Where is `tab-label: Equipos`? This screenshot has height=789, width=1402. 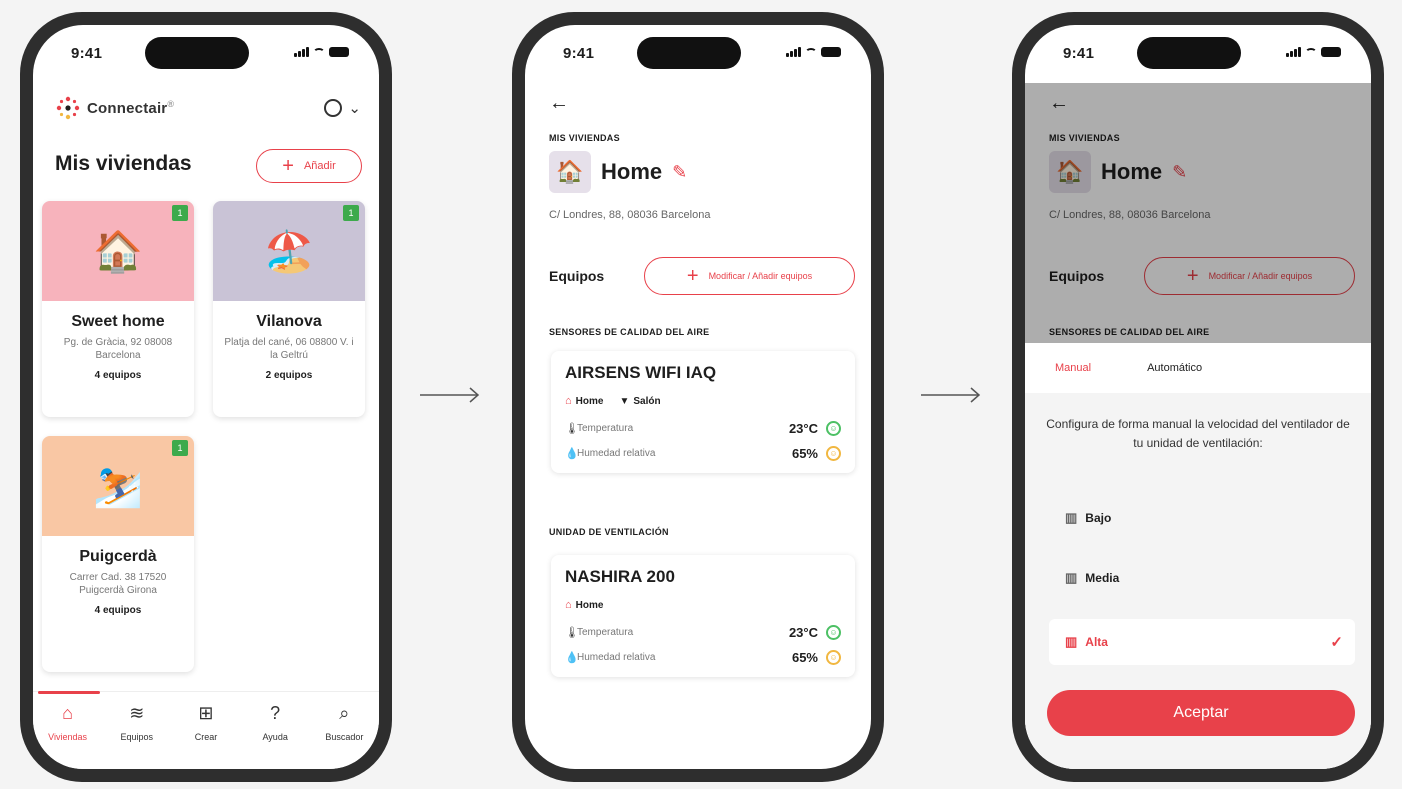
tab-label: Equipos is located at coordinates (137, 737).